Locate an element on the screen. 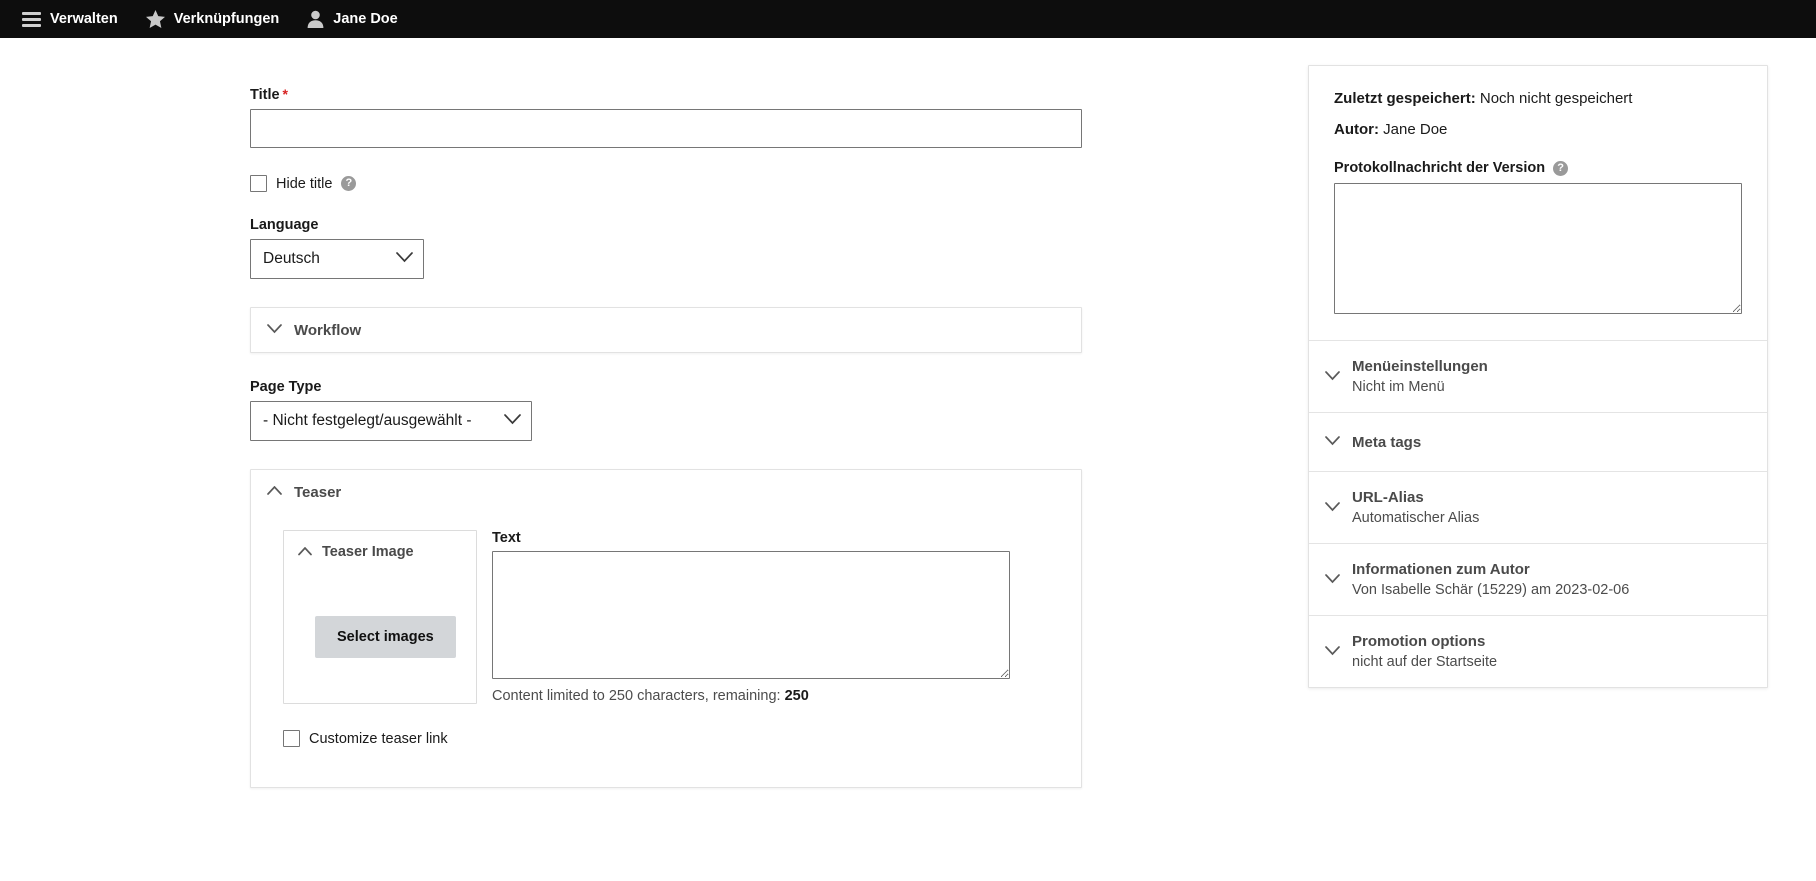 This screenshot has height=881, width=1816. panel-workflow-title: Workflow is located at coordinates (328, 330).